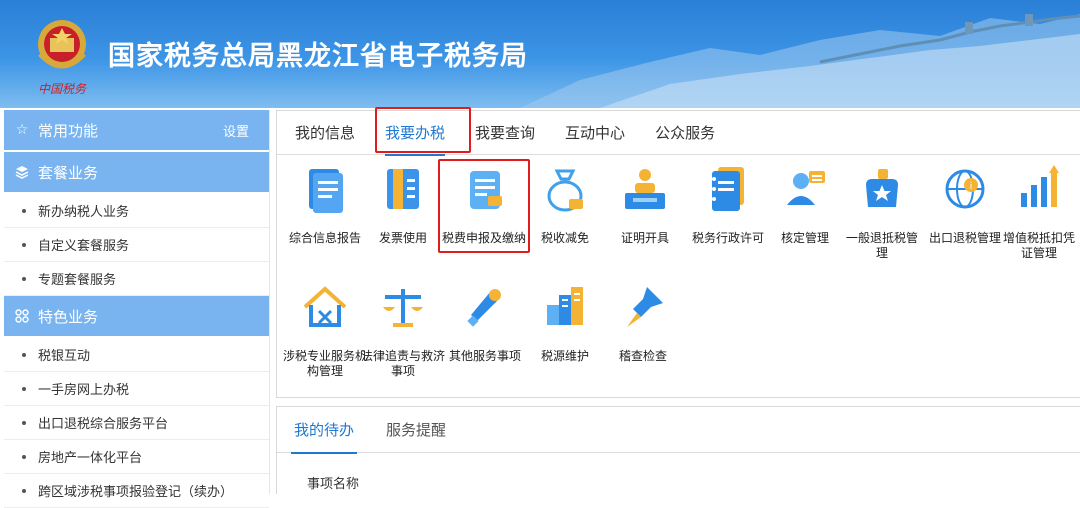  I want to click on site-title: 国家税务总局黑龙江省电子税务局, so click(318, 56).